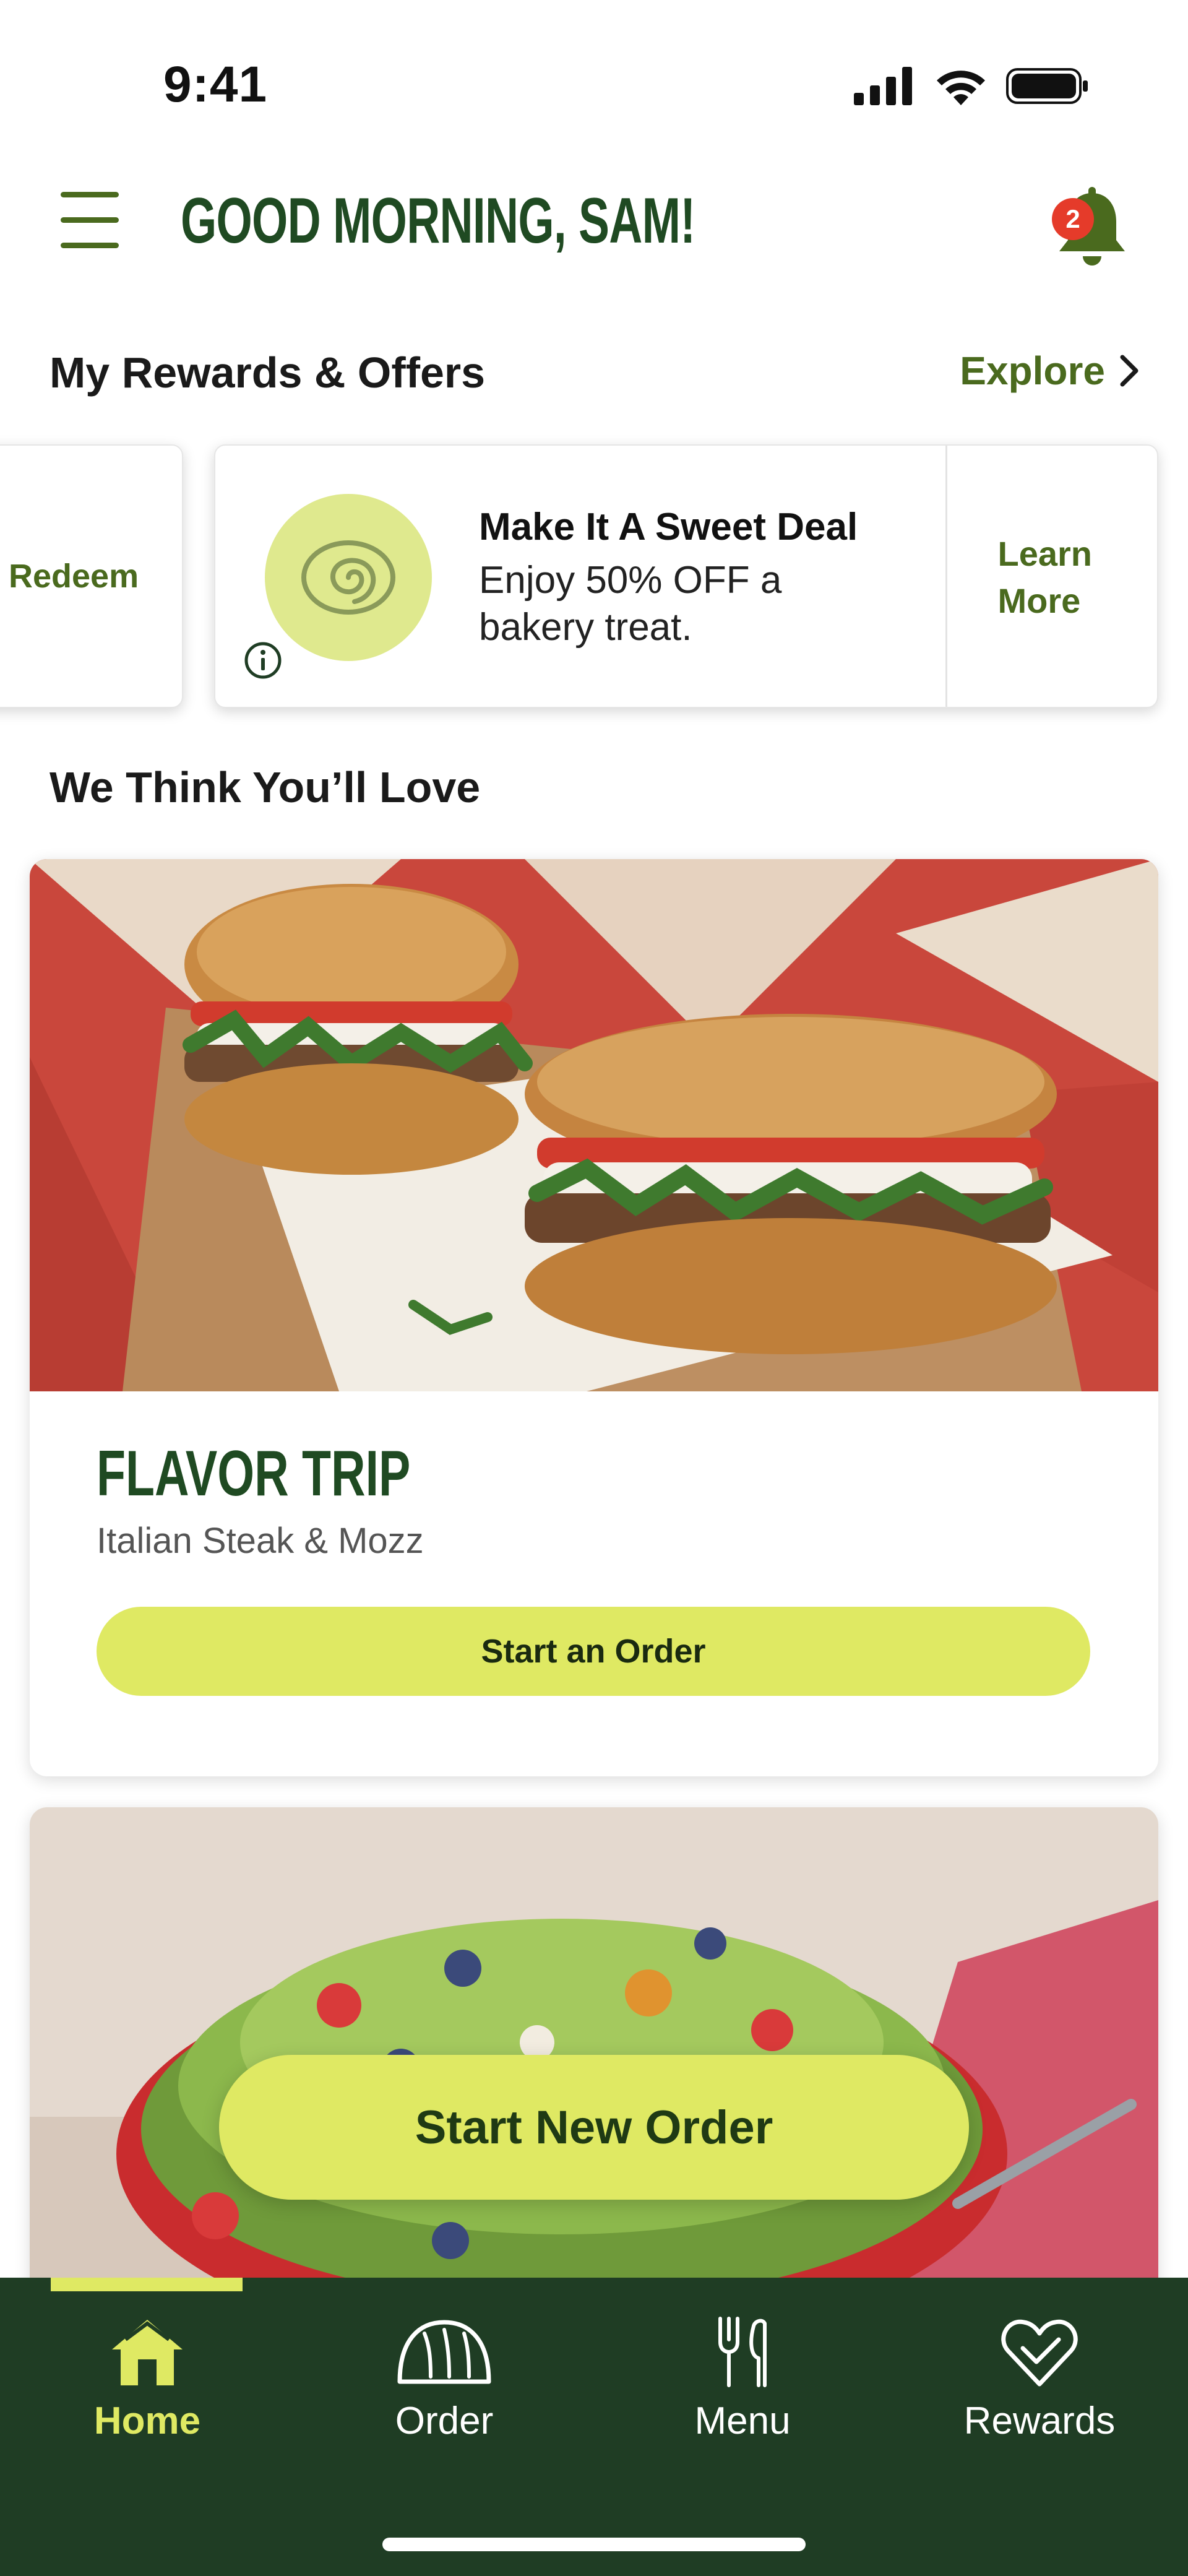 This screenshot has height=2576, width=1188. Describe the element at coordinates (594, 2127) in the screenshot. I see `start-new-order-button: Start New Order` at that location.